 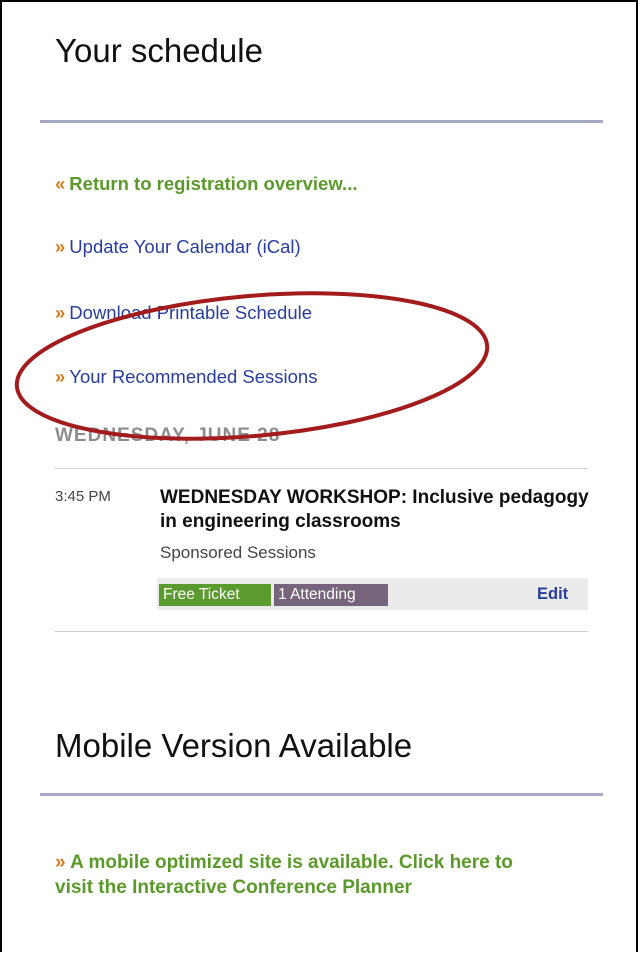 What do you see at coordinates (321, 468) in the screenshot?
I see `day-divider` at bounding box center [321, 468].